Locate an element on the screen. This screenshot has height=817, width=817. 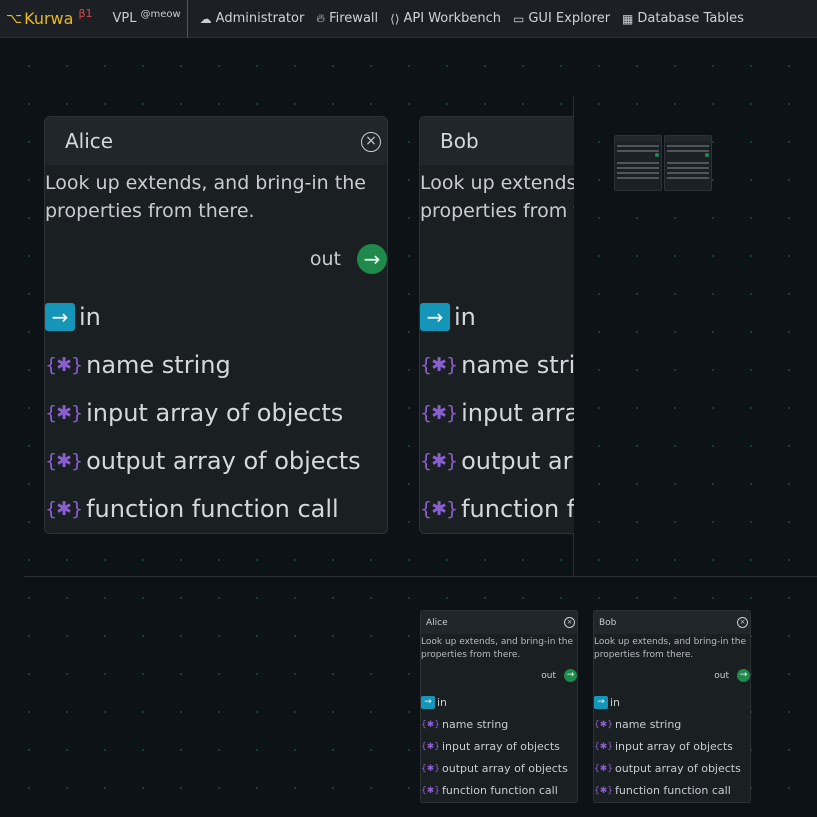
pane-divider-horizontal is located at coordinates (420, 576).